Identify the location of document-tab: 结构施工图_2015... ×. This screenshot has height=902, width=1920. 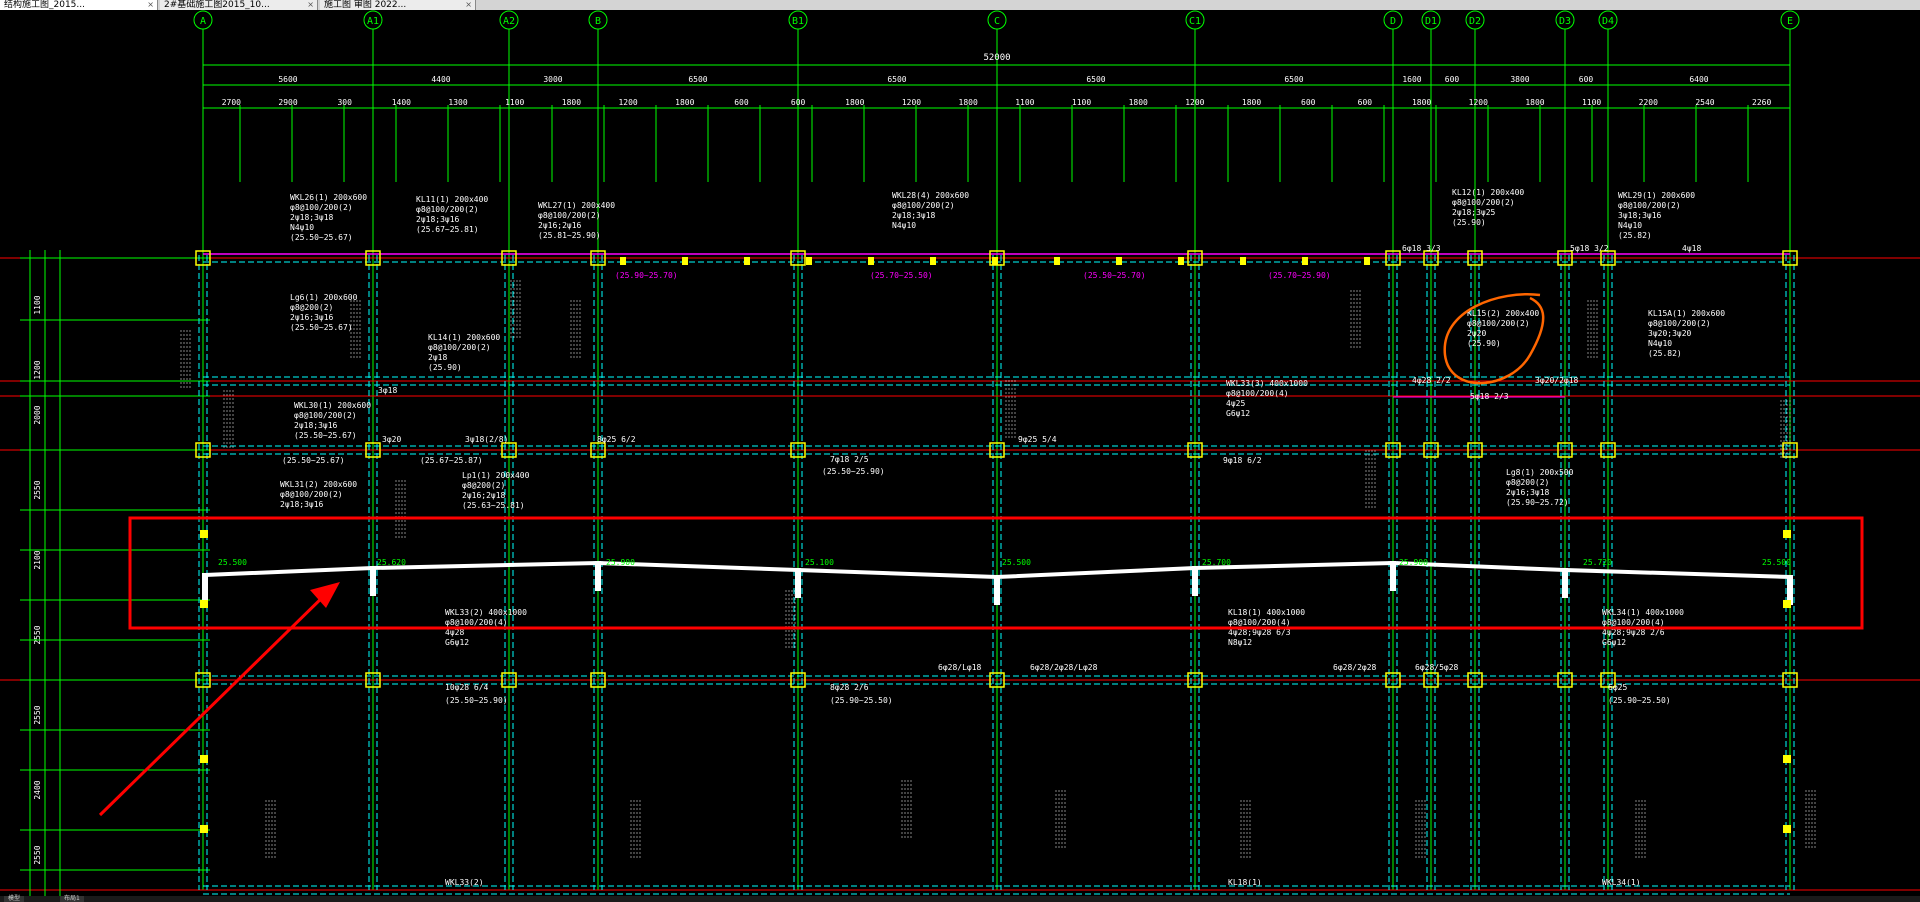
(79, 5).